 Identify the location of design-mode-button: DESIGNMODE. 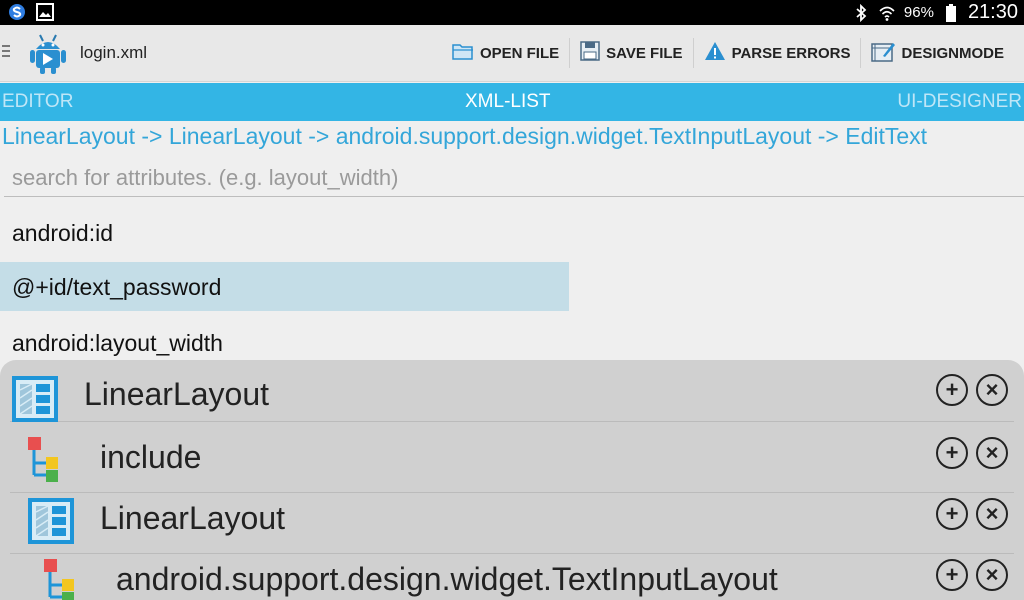
(937, 53).